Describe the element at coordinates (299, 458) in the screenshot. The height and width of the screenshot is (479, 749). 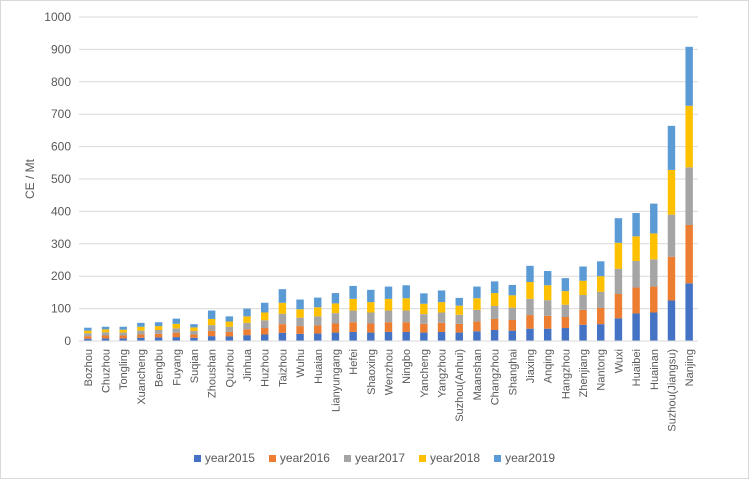
I see `legend-item-year2016: year2016` at that location.